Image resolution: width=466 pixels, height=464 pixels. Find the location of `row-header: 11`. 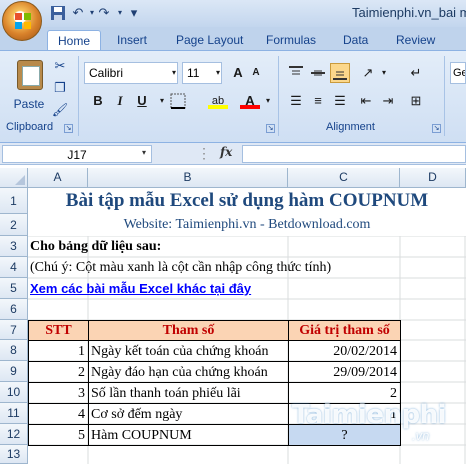

row-header: 11 is located at coordinates (14, 413).